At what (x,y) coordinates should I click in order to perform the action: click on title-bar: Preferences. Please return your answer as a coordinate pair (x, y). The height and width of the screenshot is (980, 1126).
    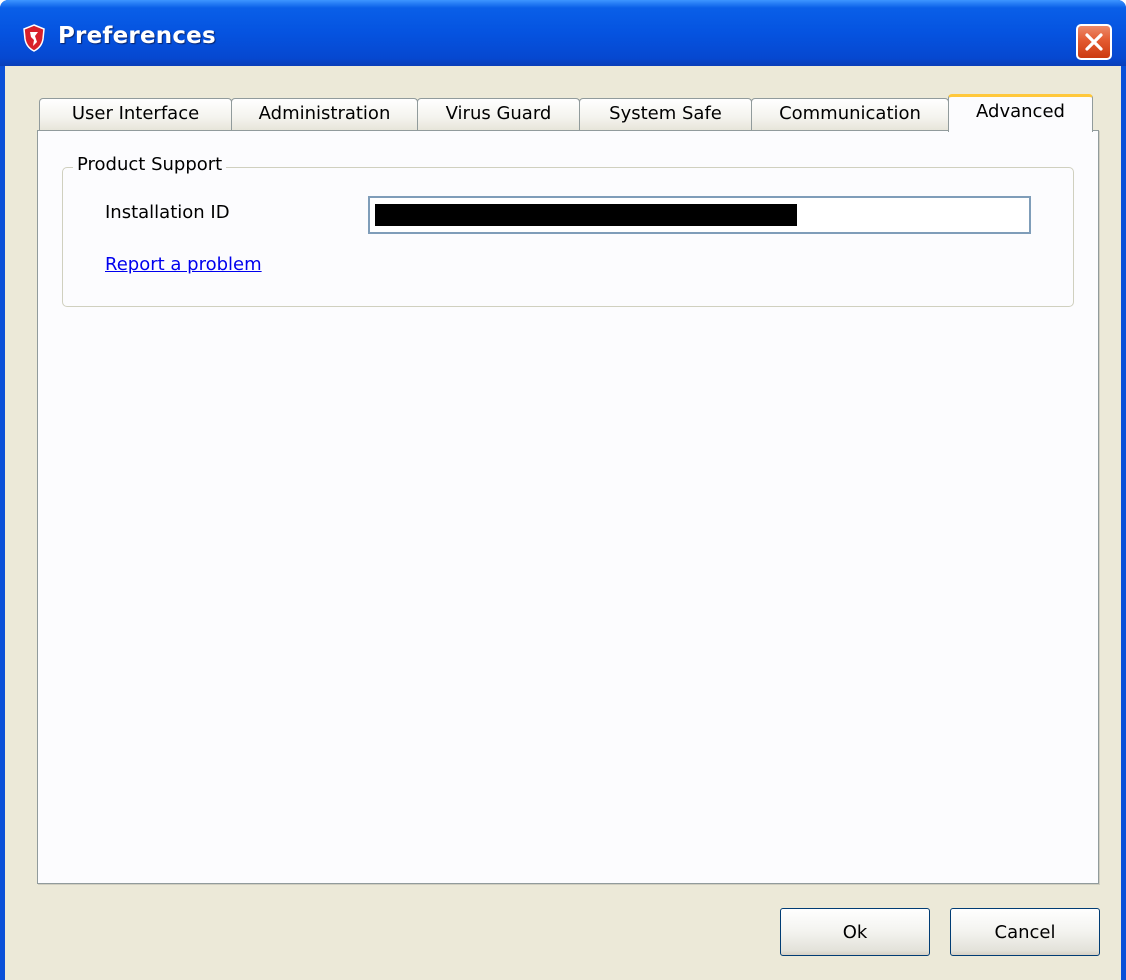
    Looking at the image, I should click on (563, 33).